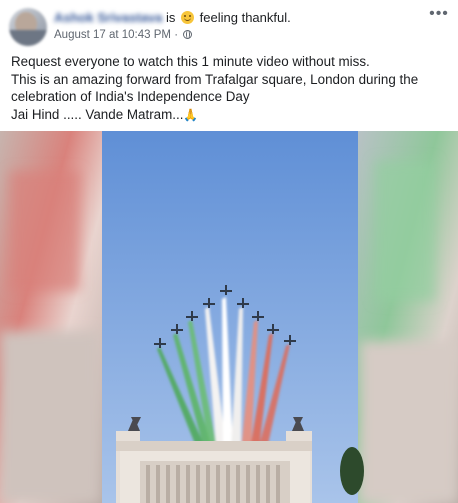 The width and height of the screenshot is (458, 503). Describe the element at coordinates (108, 18) in the screenshot. I see `author-name-link: Ashok Srivastava` at that location.